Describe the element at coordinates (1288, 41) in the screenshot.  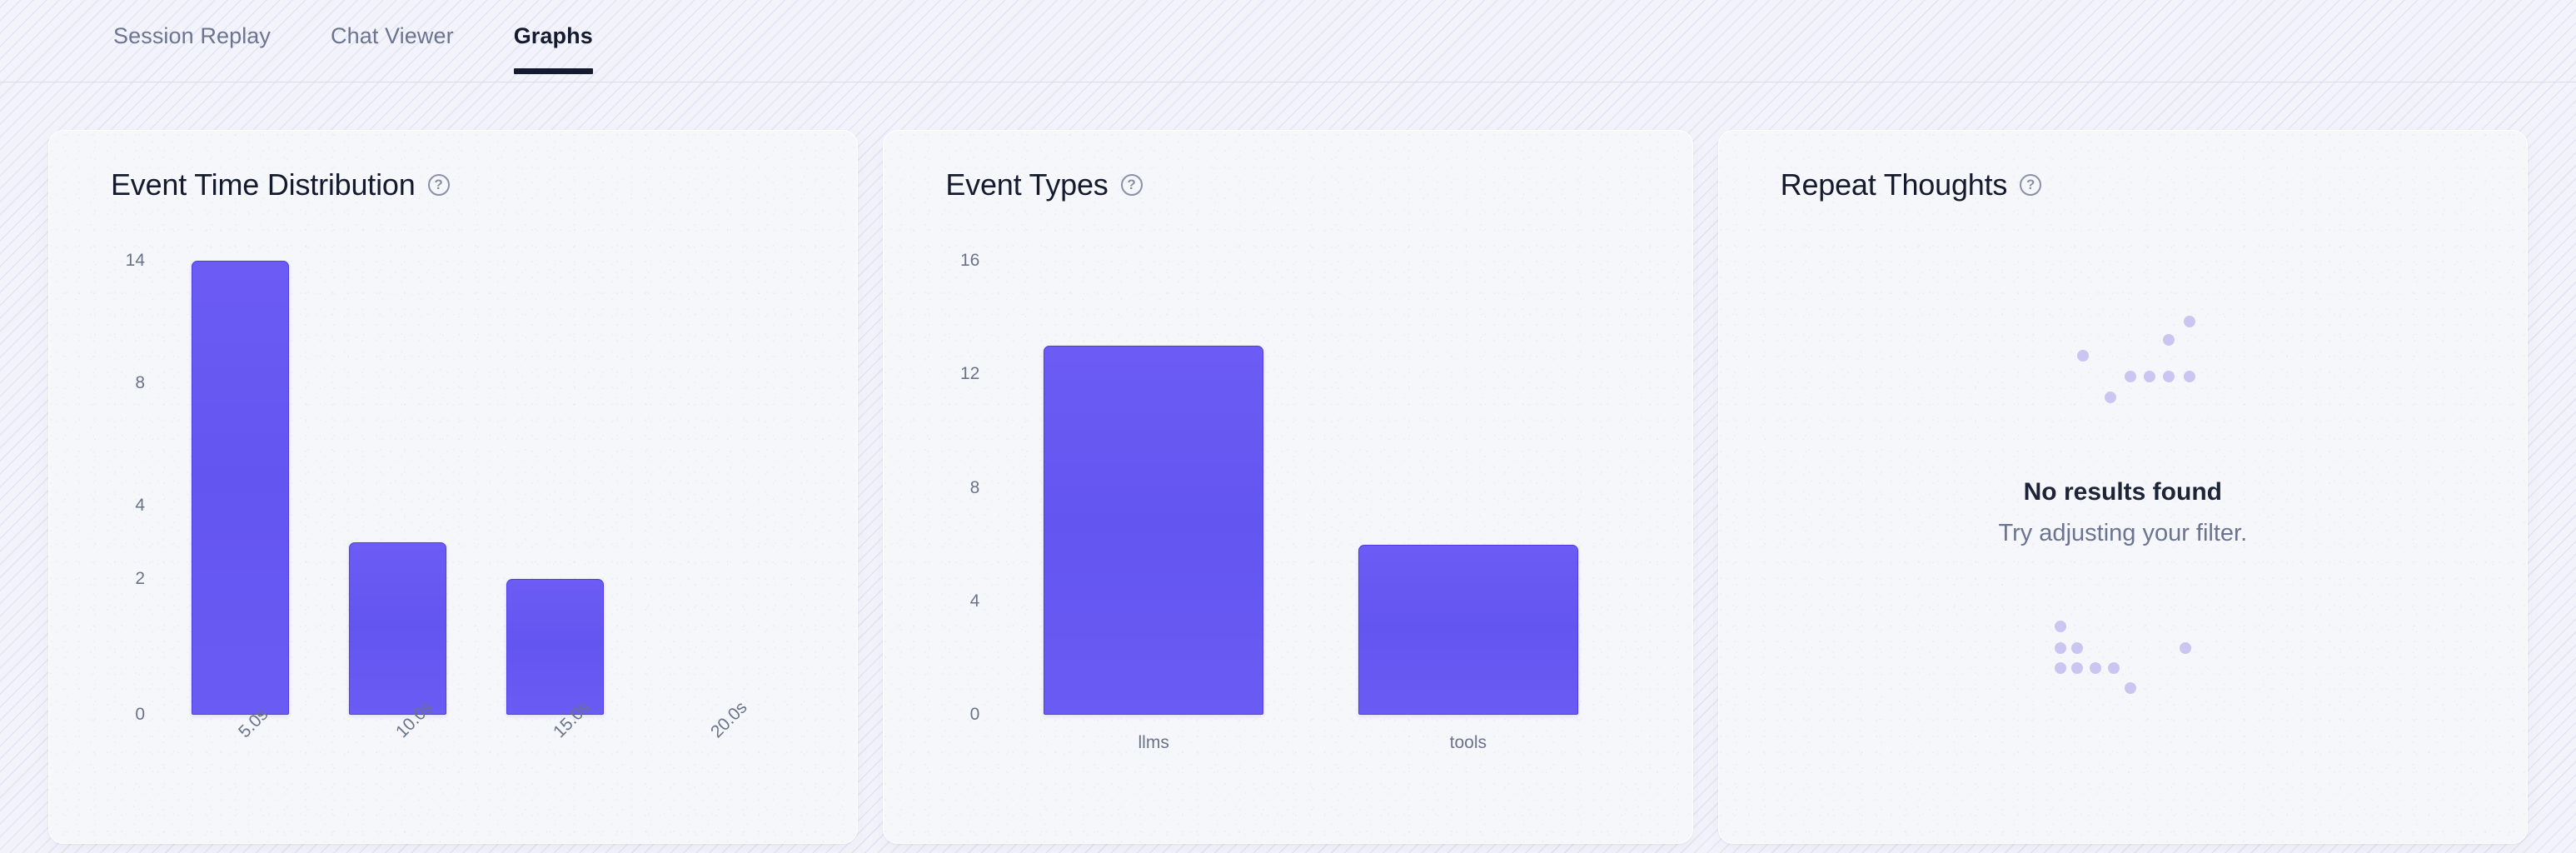
I see `tab-bar: Session Replay Chat Viewer Graphs` at that location.